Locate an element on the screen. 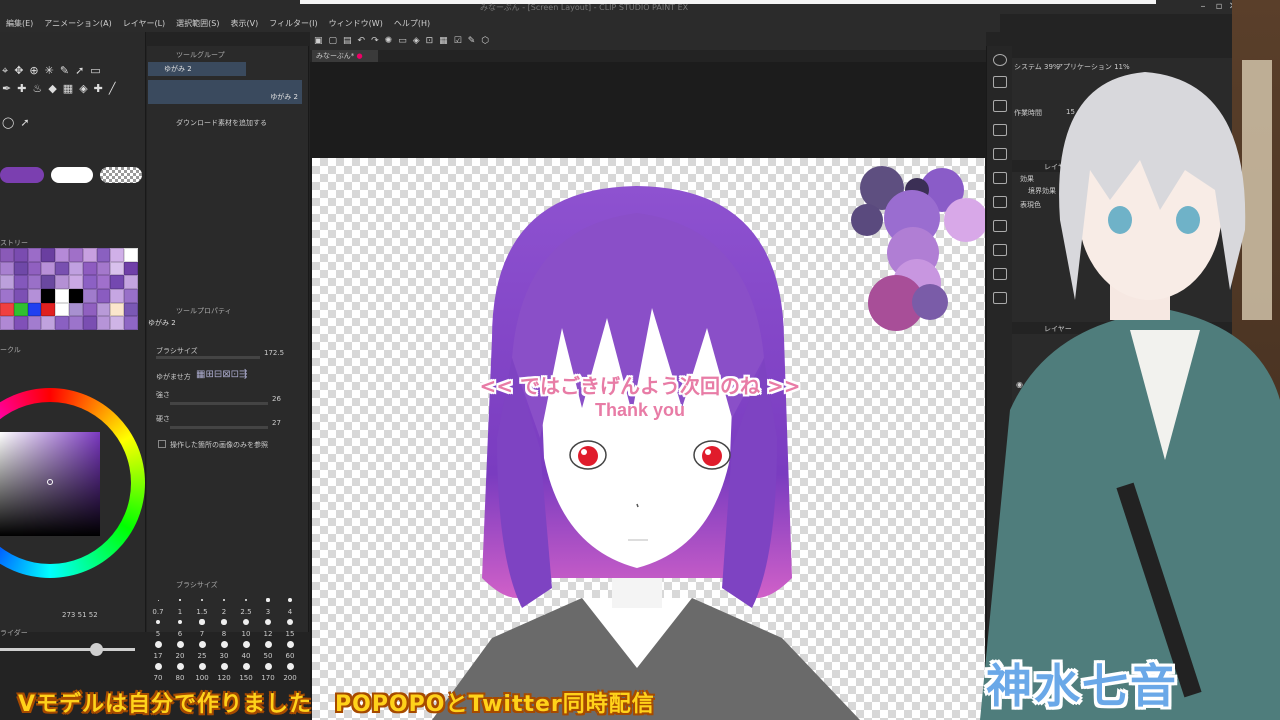 The image size is (1280, 720). main-color-swatch is located at coordinates (22, 175).